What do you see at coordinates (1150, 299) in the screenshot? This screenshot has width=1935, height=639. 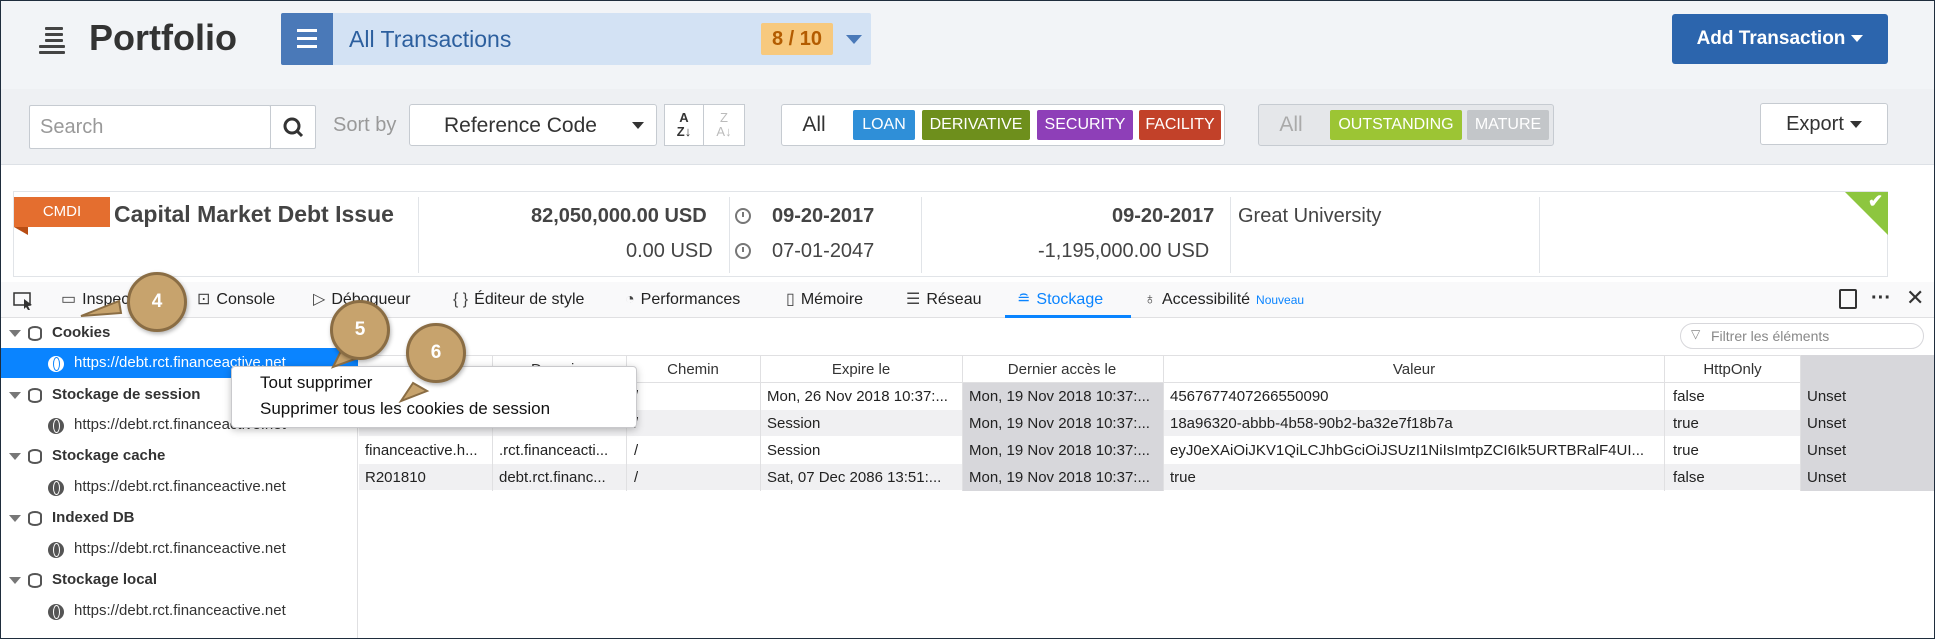 I see `accessibility-icon: ♁` at bounding box center [1150, 299].